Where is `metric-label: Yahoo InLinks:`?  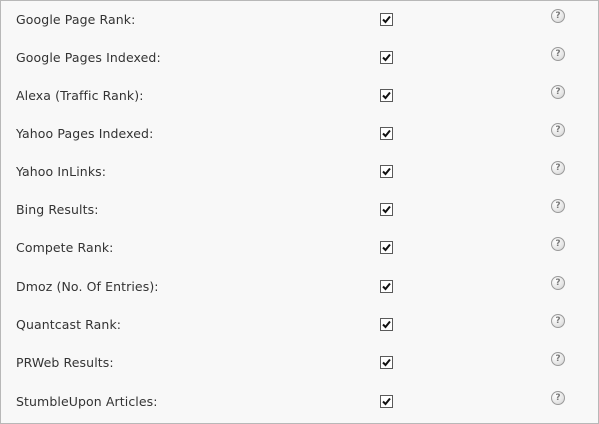
metric-label: Yahoo InLinks: is located at coordinates (61, 171).